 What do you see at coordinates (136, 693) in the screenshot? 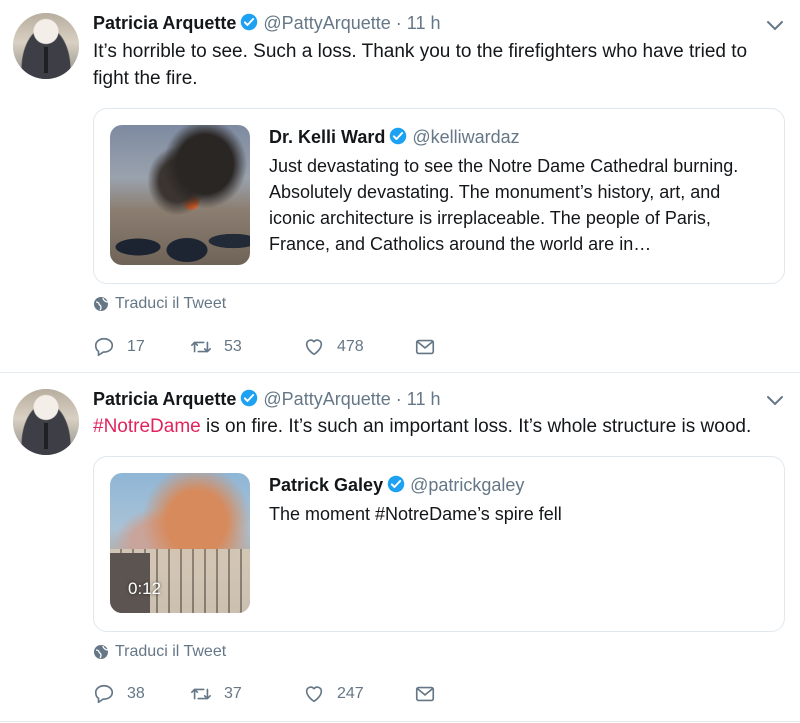
I see `reply-count: 38` at bounding box center [136, 693].